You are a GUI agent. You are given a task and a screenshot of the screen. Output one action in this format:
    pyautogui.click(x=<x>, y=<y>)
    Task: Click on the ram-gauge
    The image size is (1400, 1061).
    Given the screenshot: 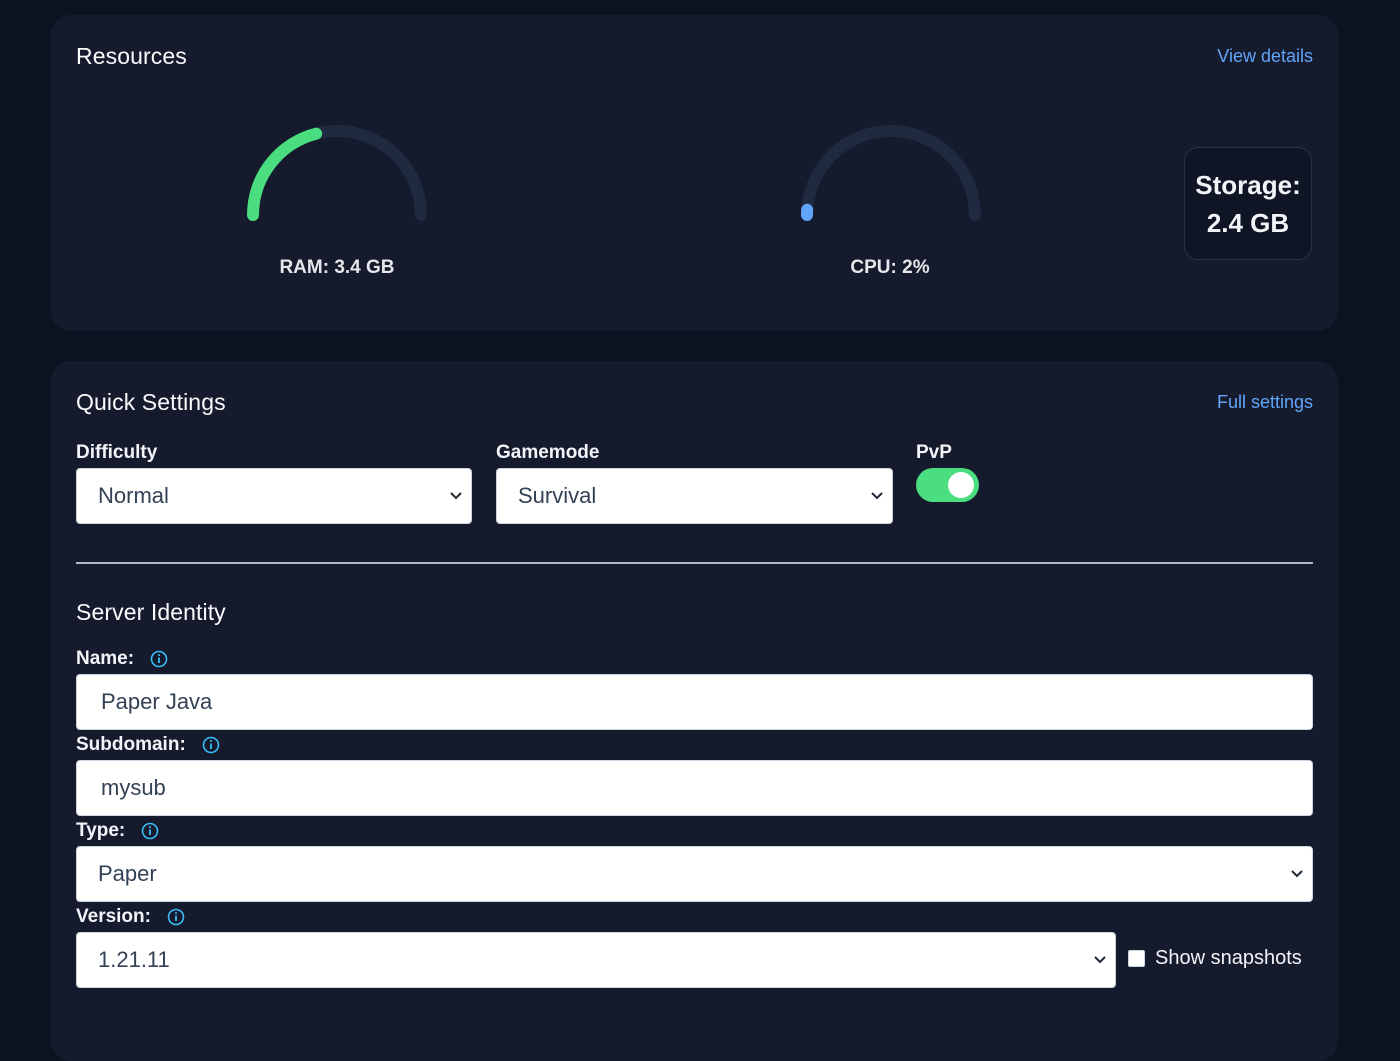 What is the action you would take?
    pyautogui.click(x=337, y=173)
    